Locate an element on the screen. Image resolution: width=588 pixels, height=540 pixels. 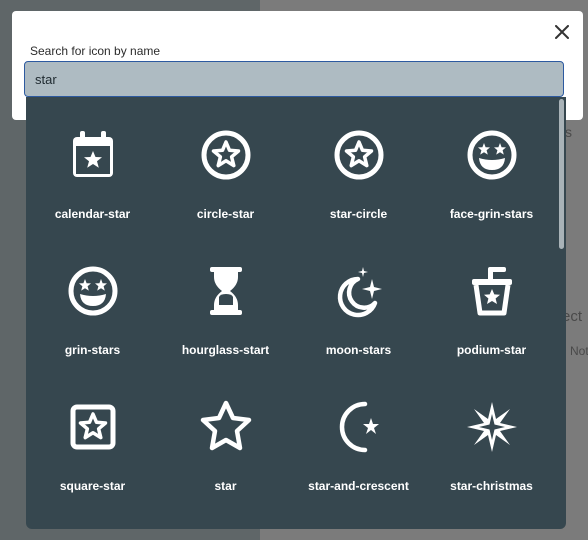
icon-option-square-star: square-star is located at coordinates (92, 437).